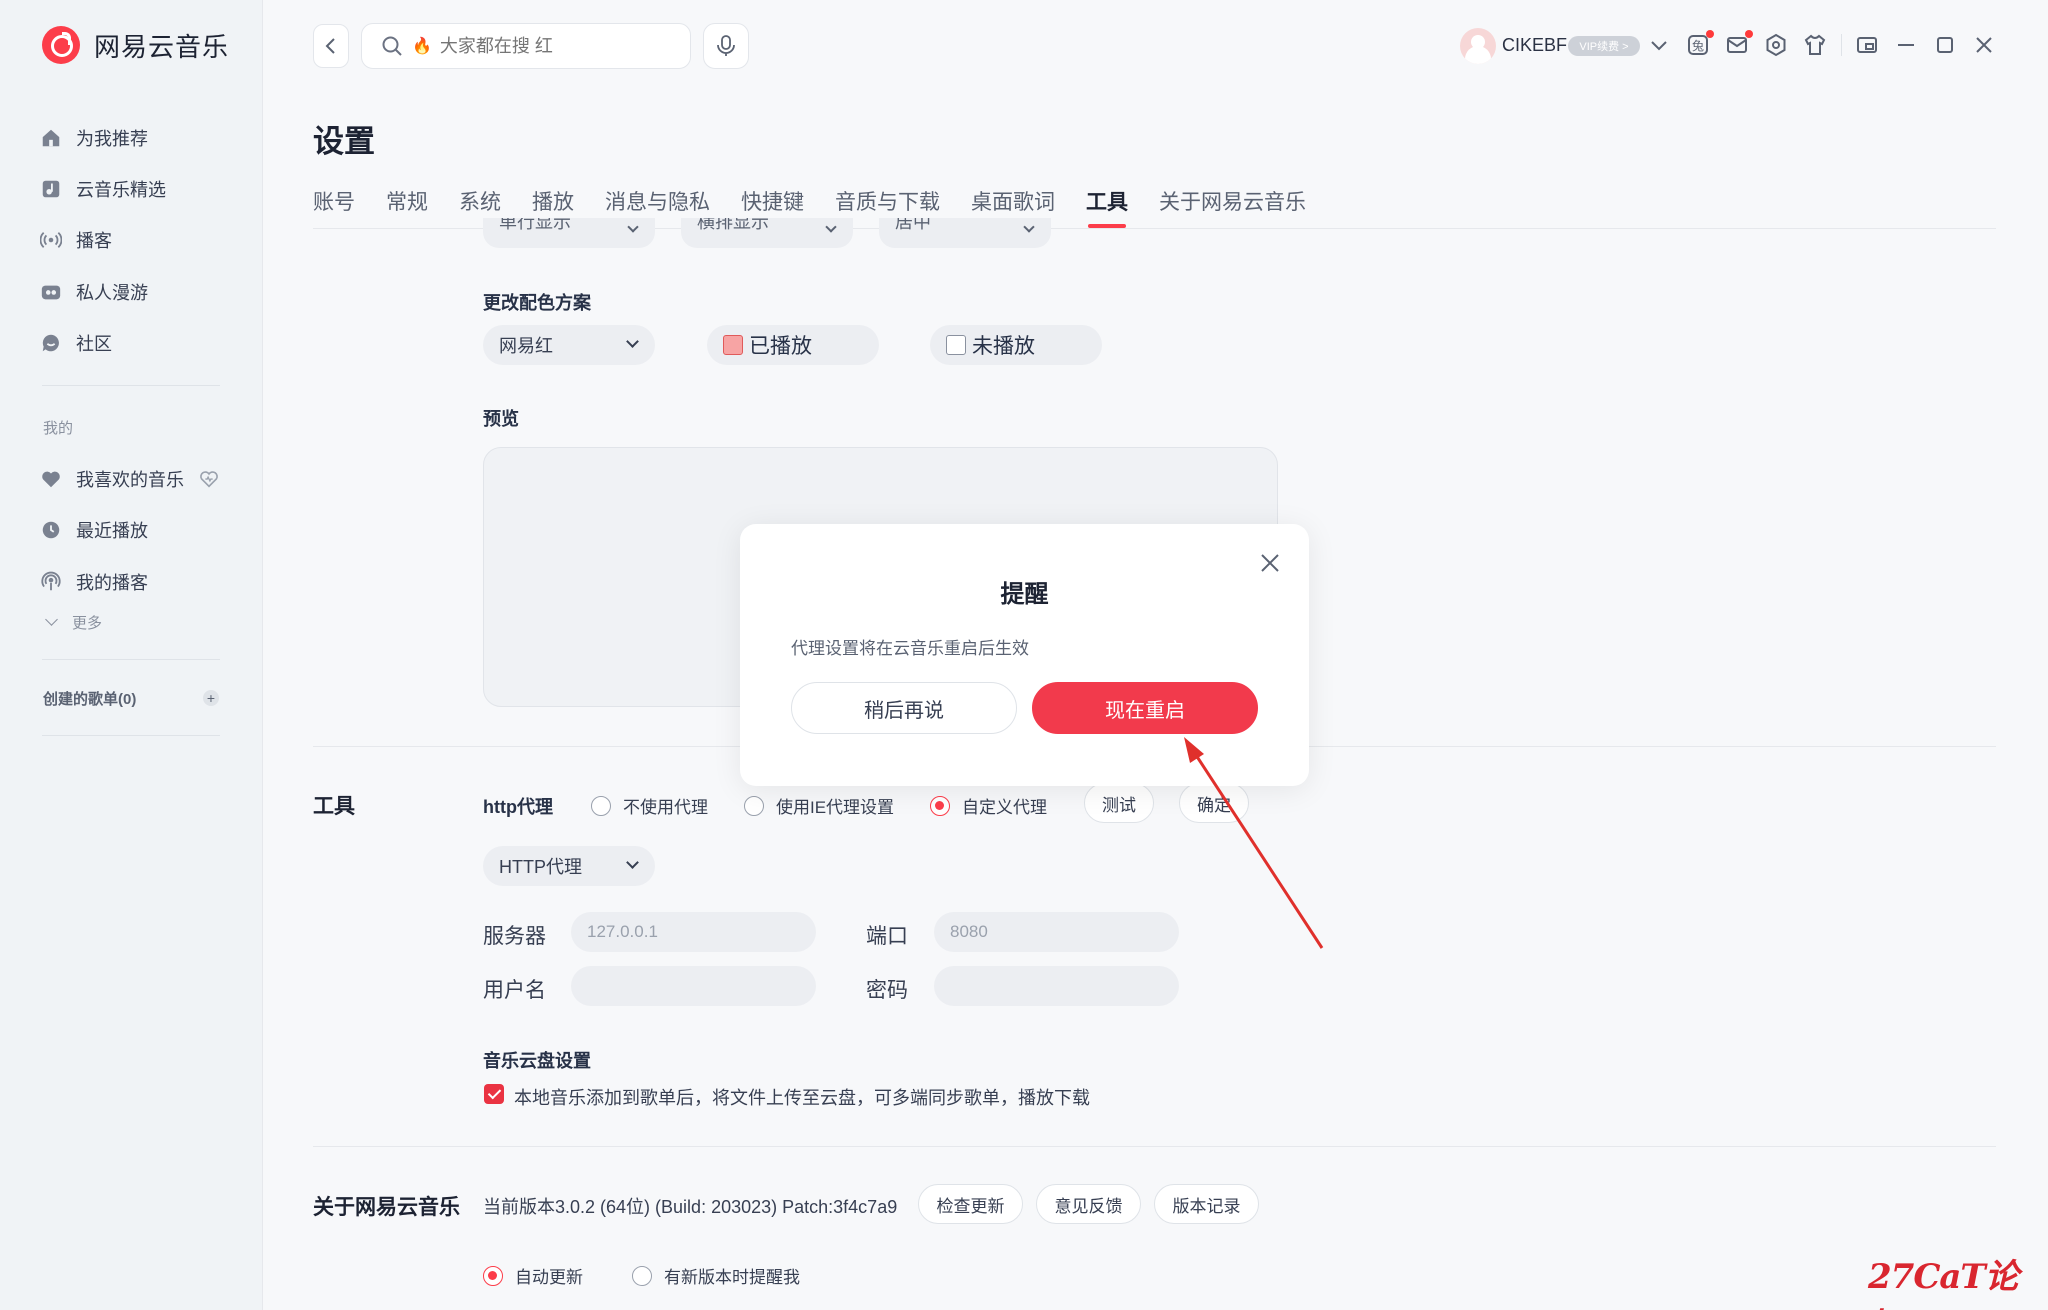 This screenshot has height=1310, width=2048. I want to click on port-label: 端口, so click(887, 936).